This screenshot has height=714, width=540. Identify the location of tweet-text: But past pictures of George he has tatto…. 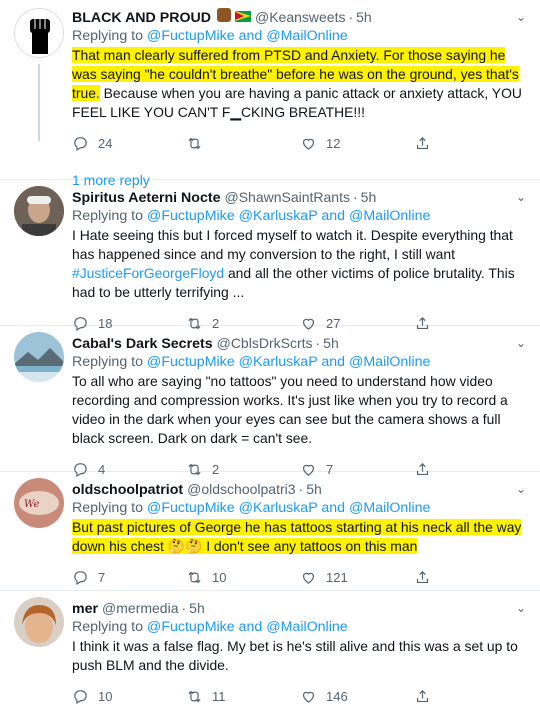
(300, 537).